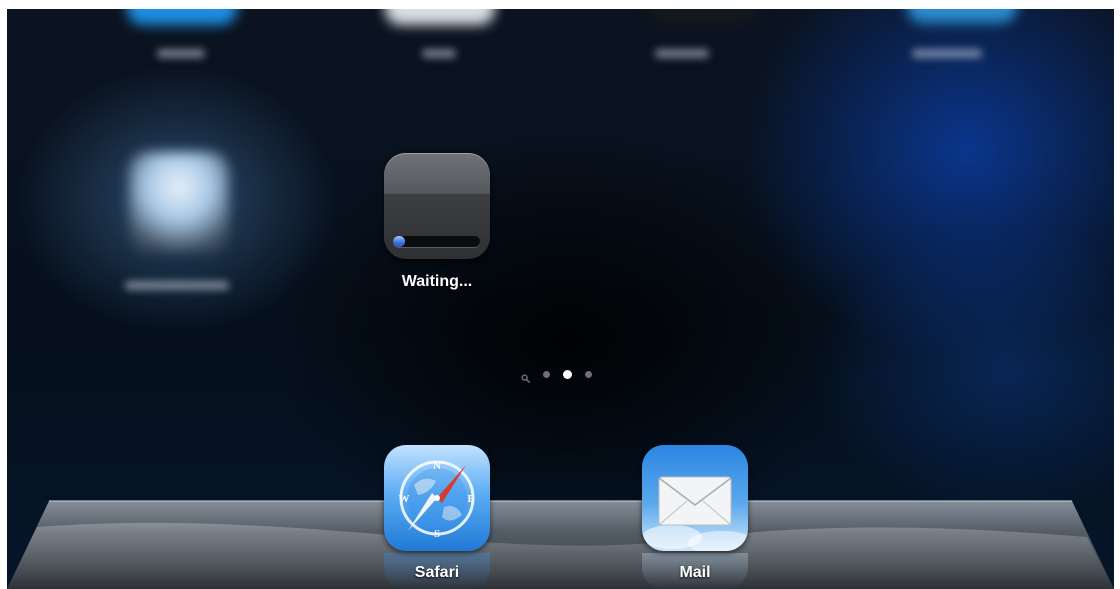 This screenshot has height=589, width=1120. Describe the element at coordinates (556, 375) in the screenshot. I see `page-indicator` at that location.